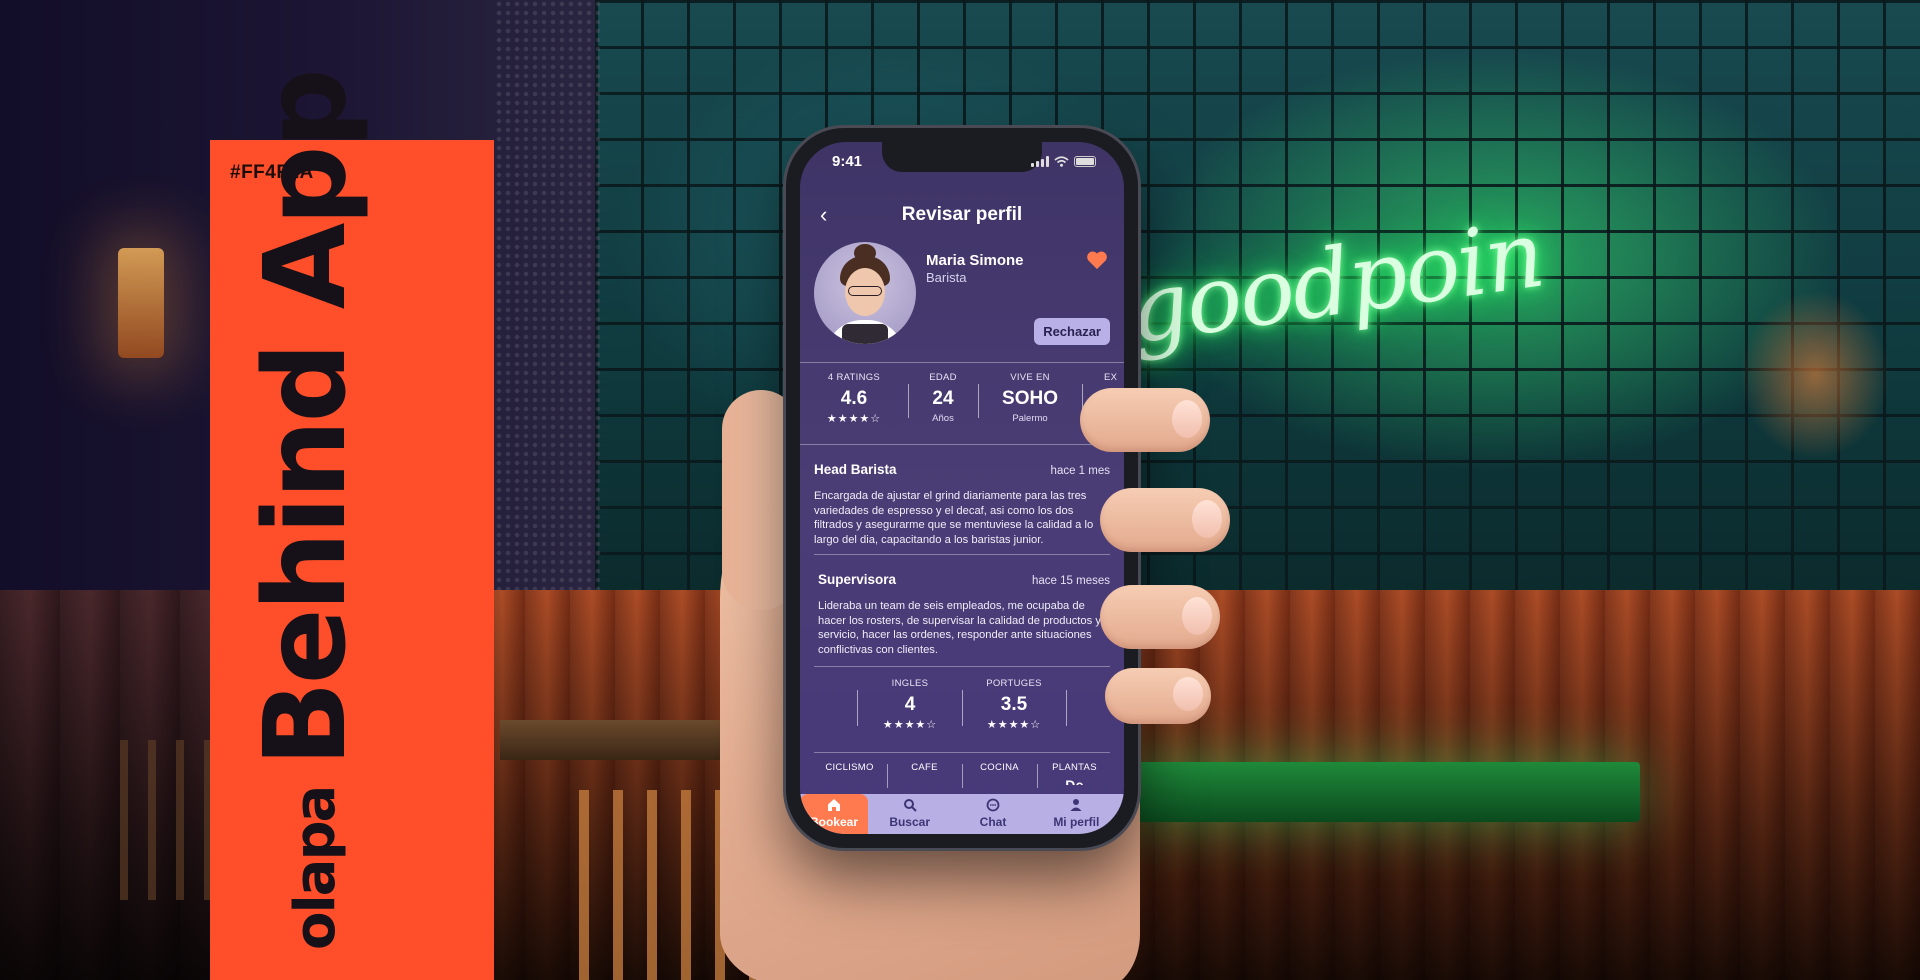  What do you see at coordinates (993, 805) in the screenshot?
I see `chat-icon` at bounding box center [993, 805].